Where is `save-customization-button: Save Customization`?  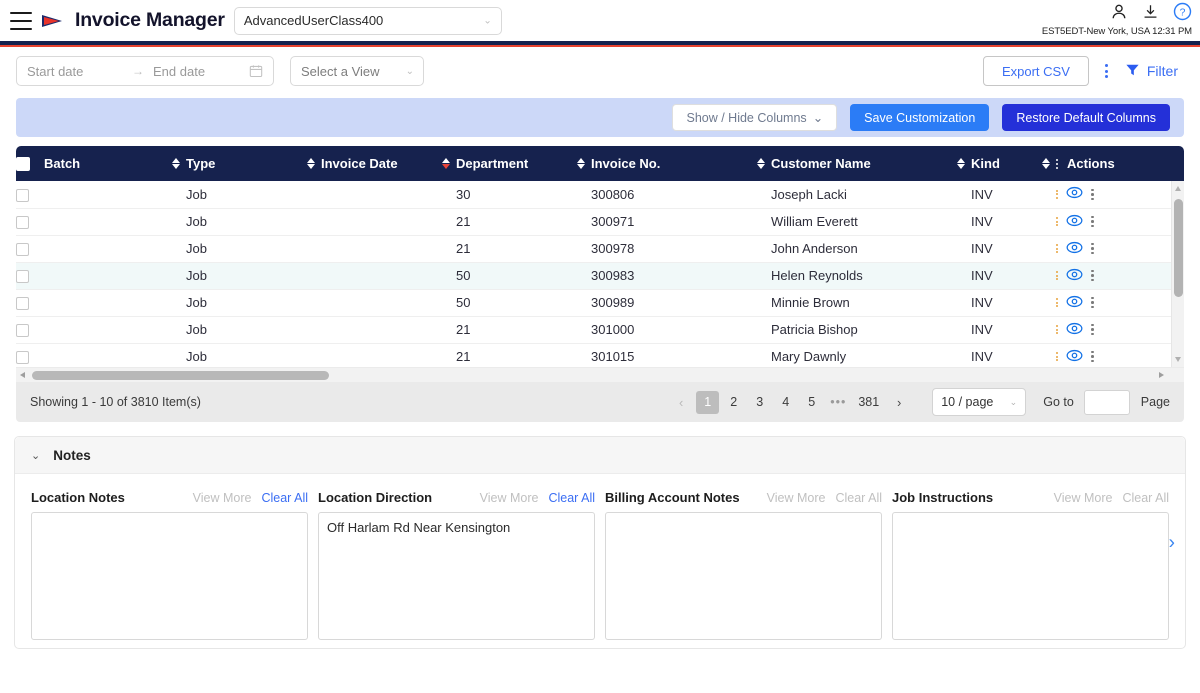
save-customization-button: Save Customization is located at coordinates (920, 117).